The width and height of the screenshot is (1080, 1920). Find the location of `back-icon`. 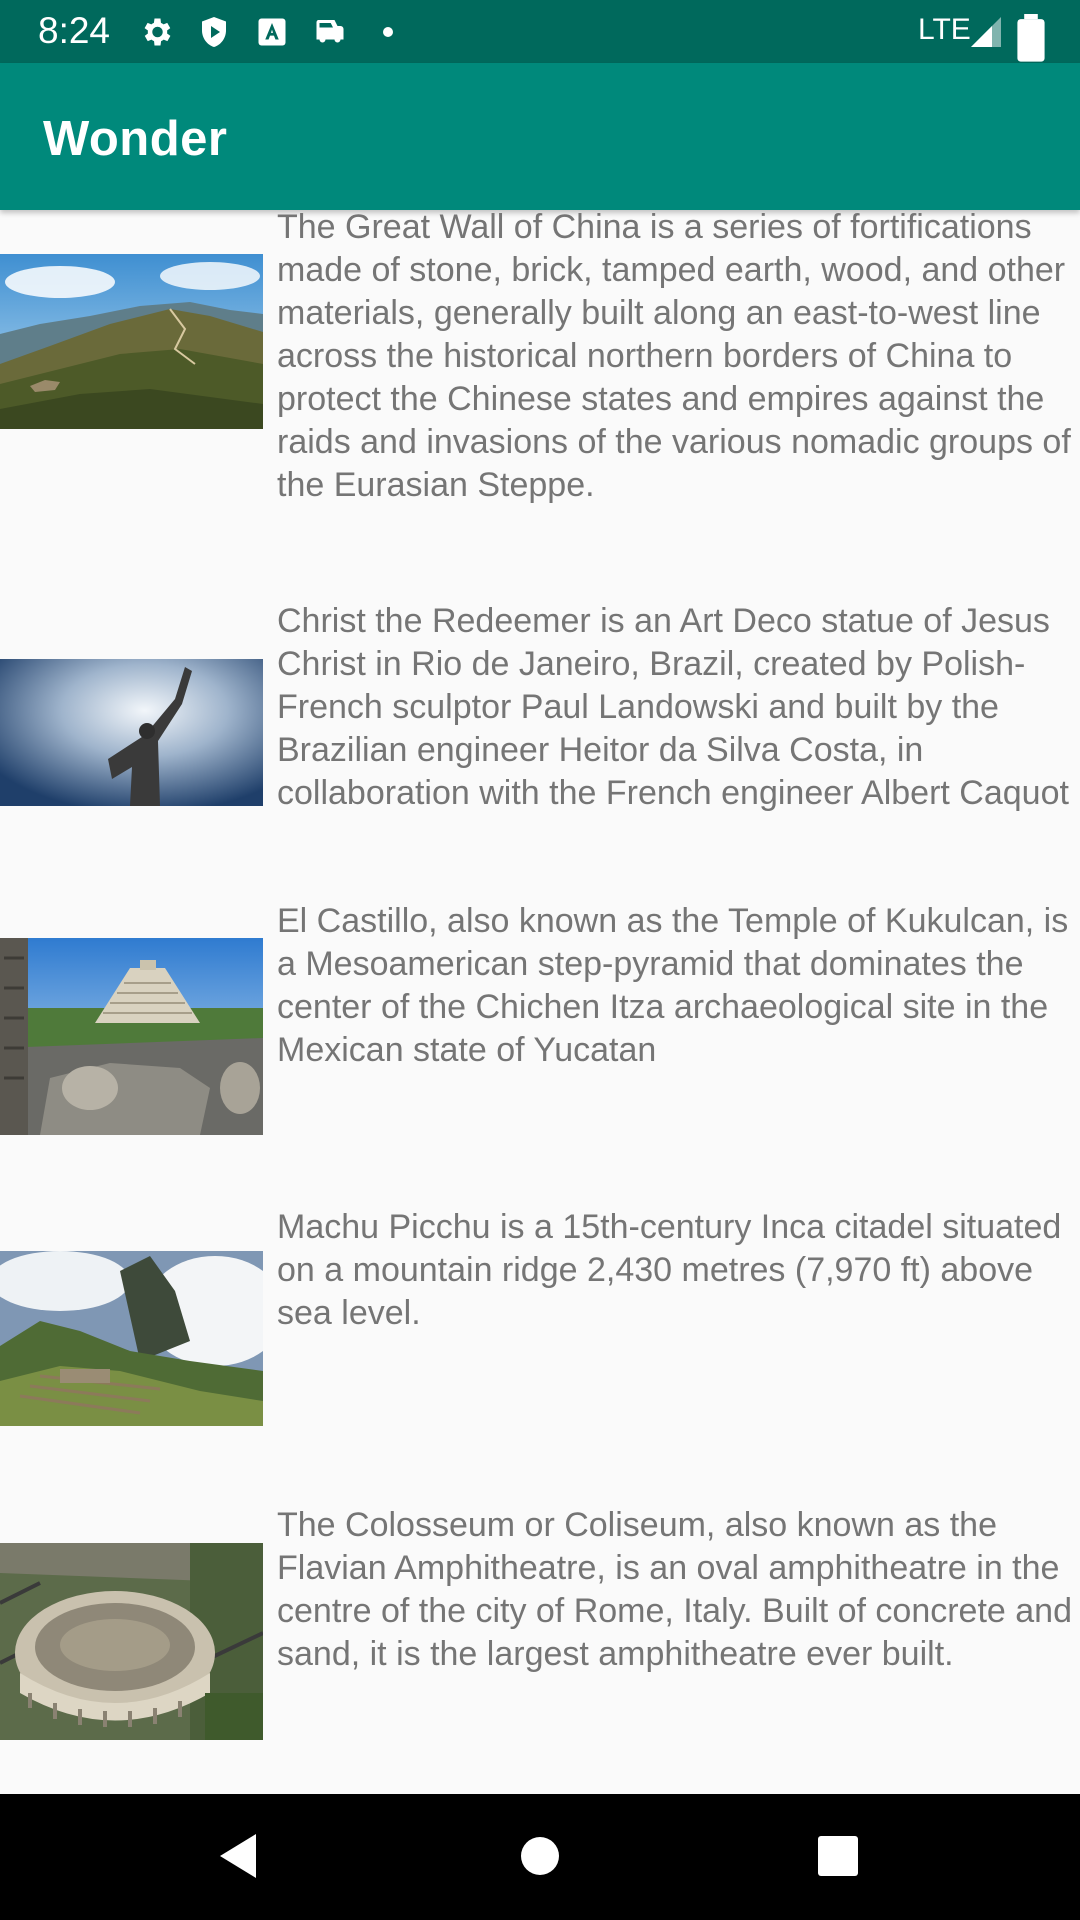

back-icon is located at coordinates (238, 1856).